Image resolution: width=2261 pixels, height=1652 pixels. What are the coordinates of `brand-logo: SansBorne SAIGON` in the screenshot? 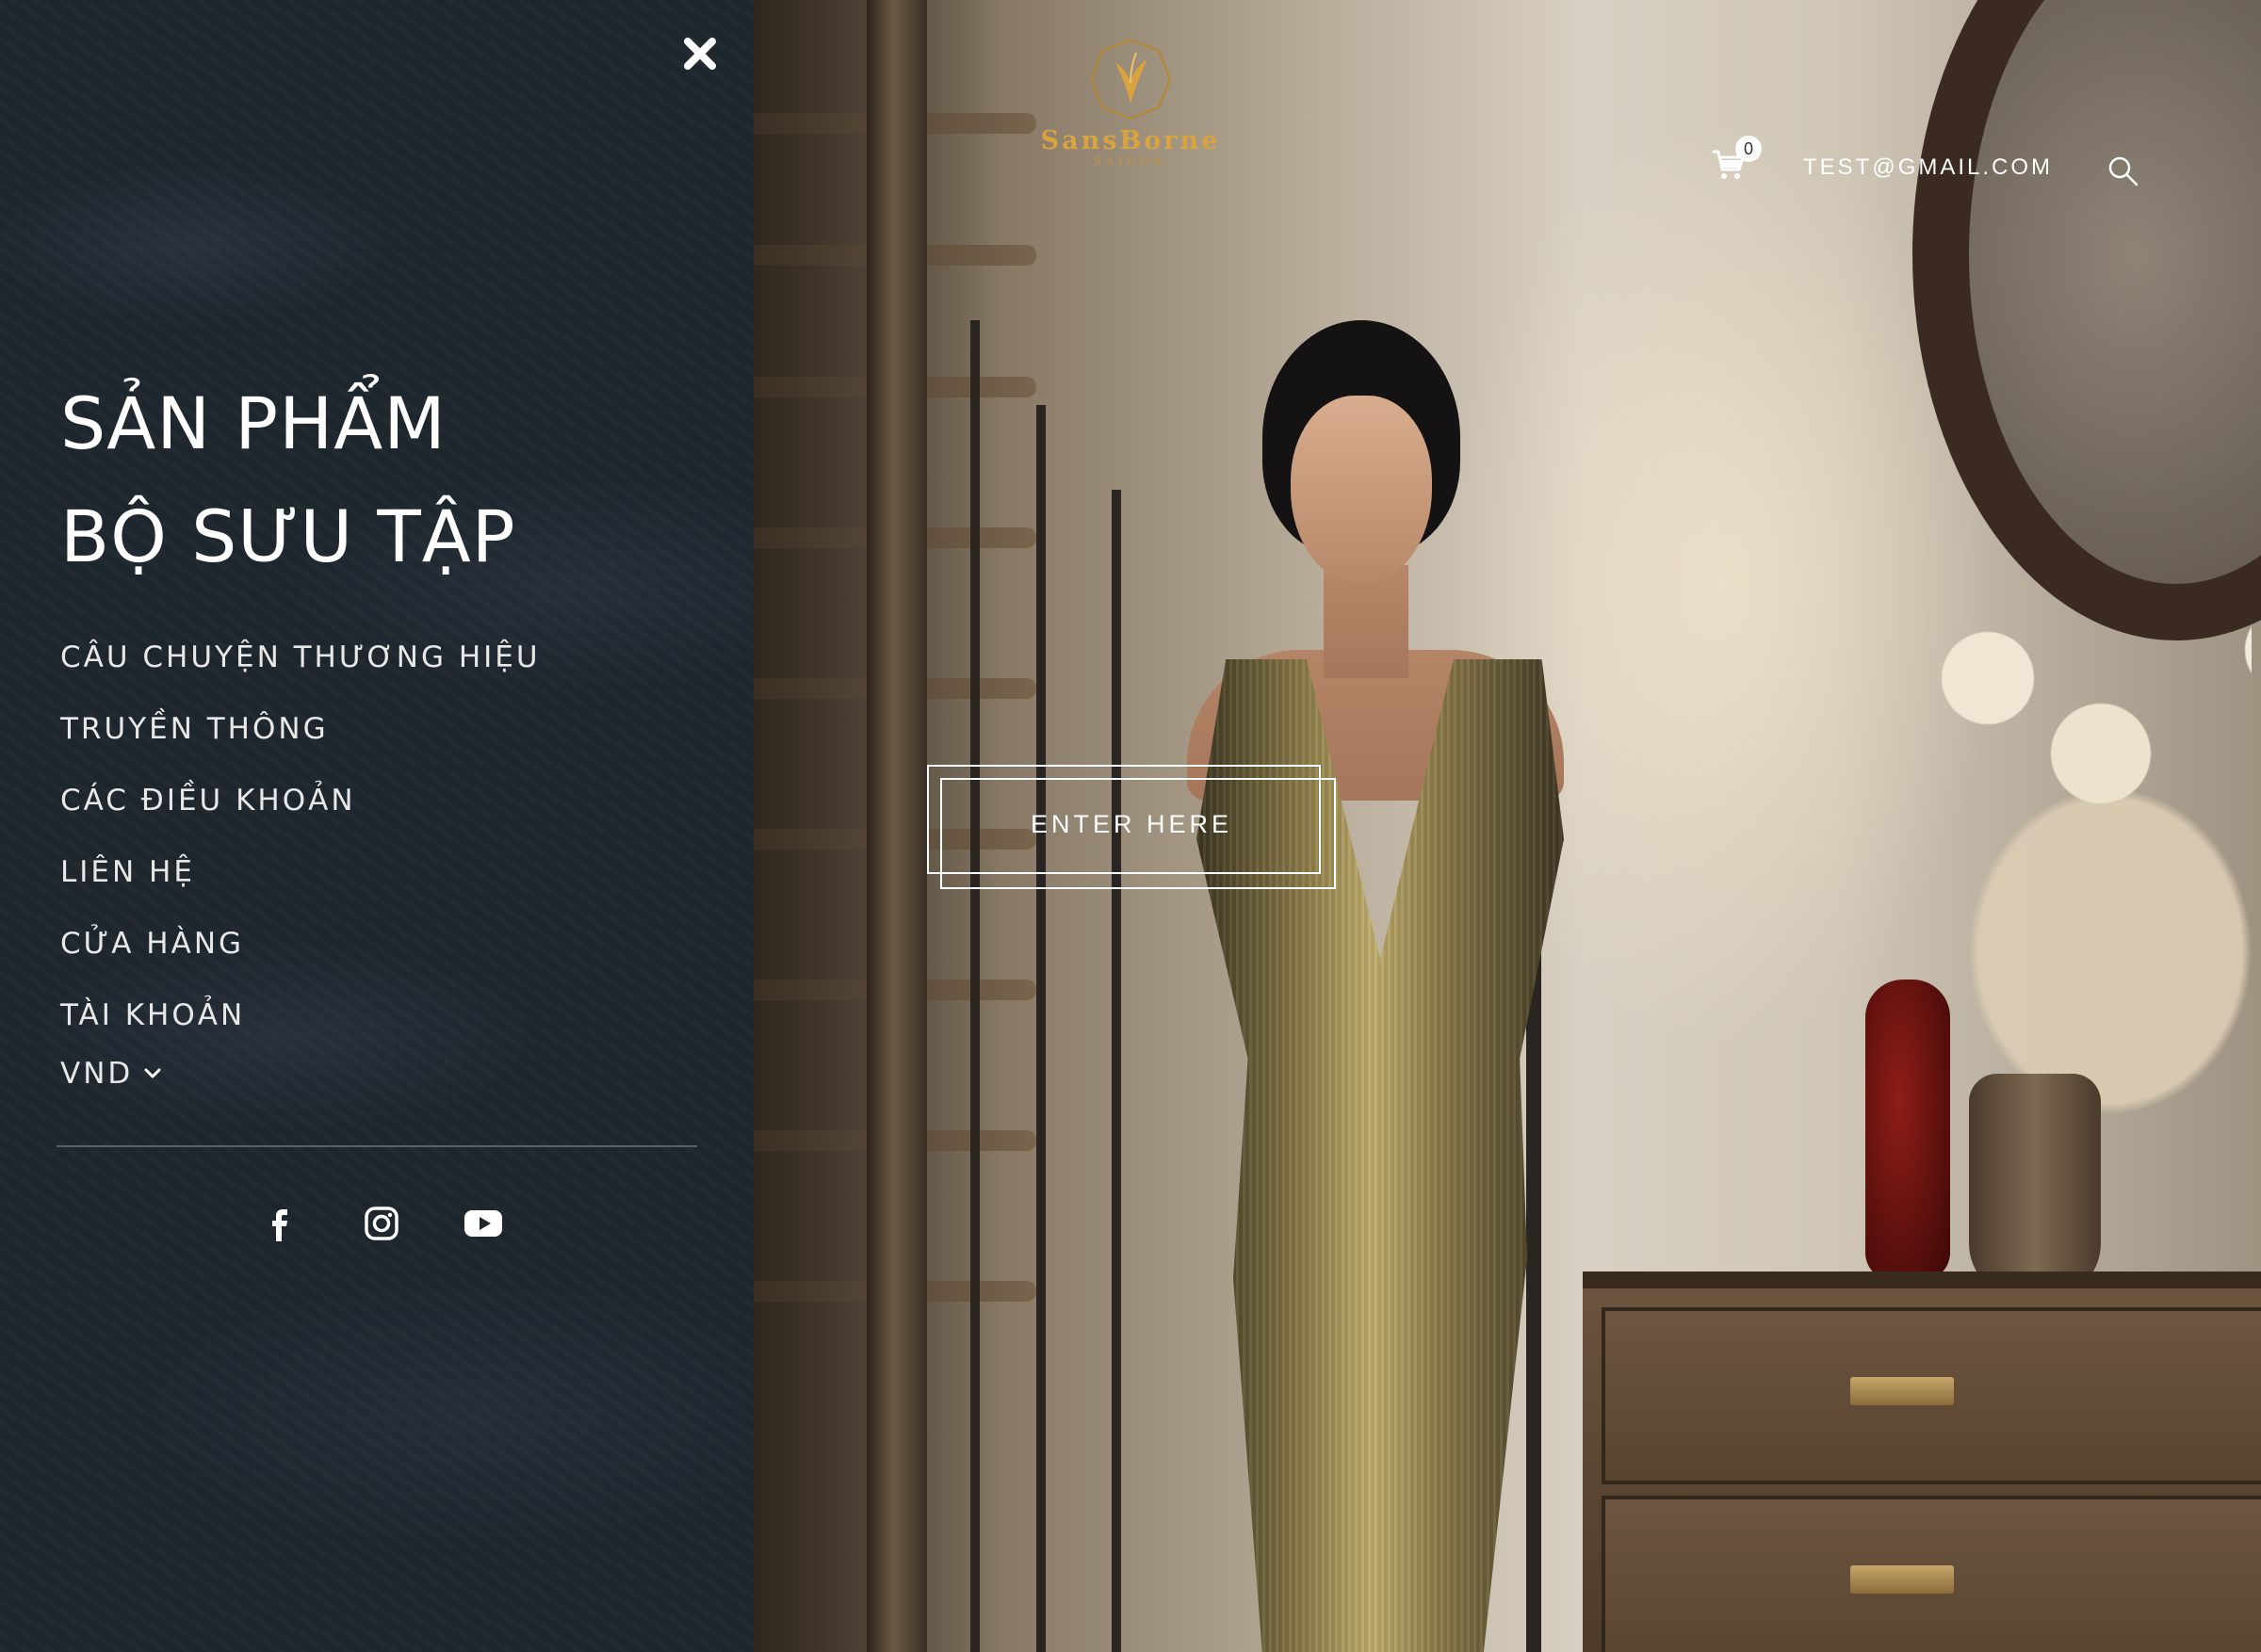 It's located at (1130, 103).